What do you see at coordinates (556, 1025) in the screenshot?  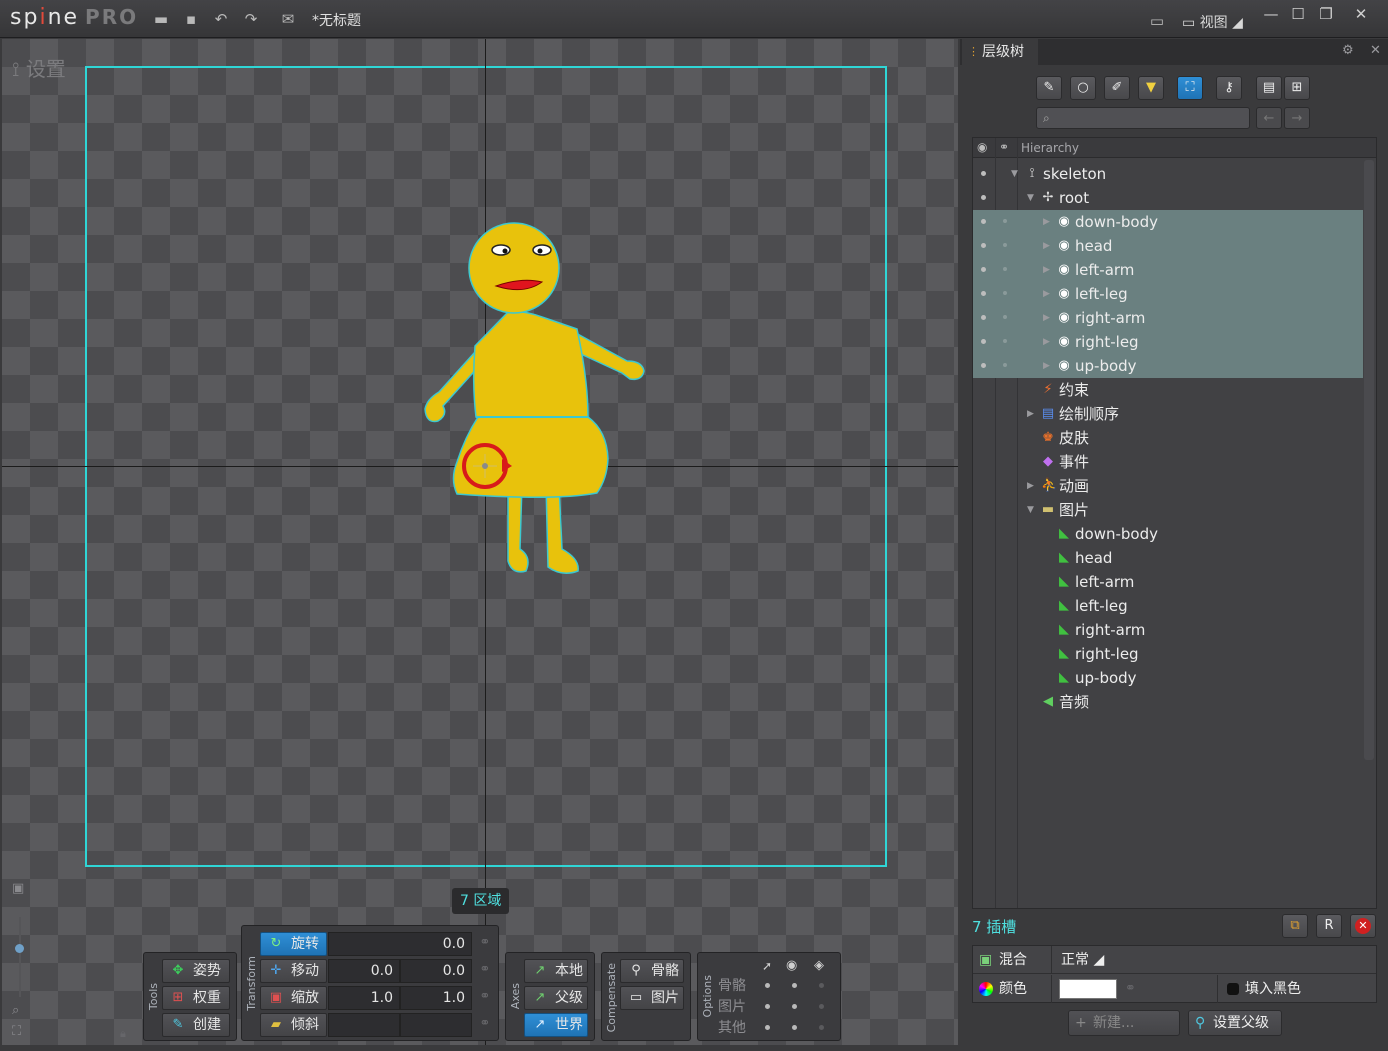 I see `world-axis-button: ↗ 世界` at bounding box center [556, 1025].